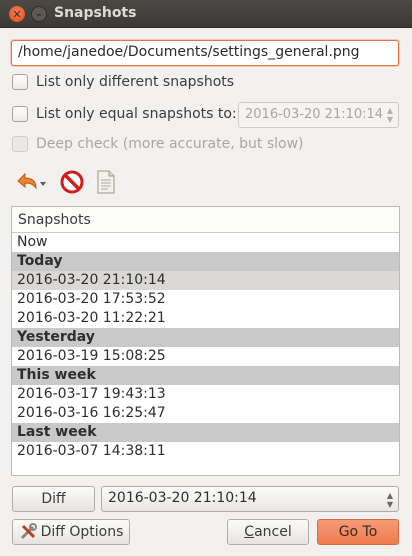  I want to click on diff-options-button: Diff Options, so click(71, 532).